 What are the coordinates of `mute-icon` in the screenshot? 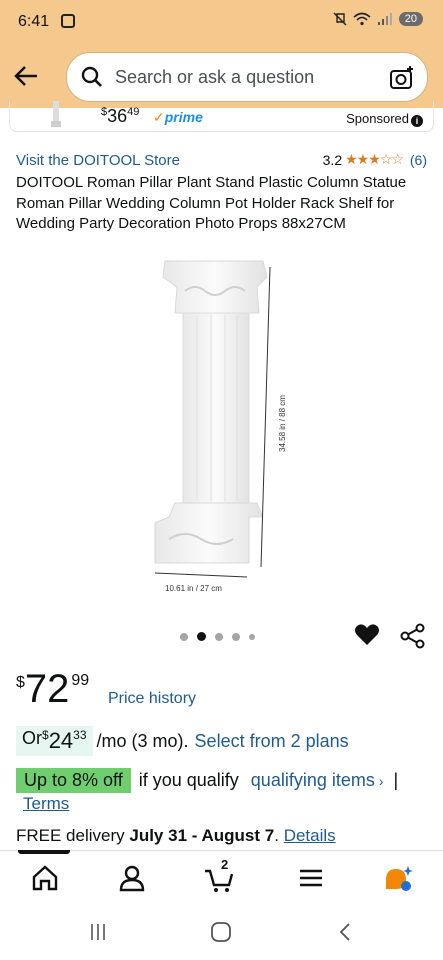 It's located at (340, 19).